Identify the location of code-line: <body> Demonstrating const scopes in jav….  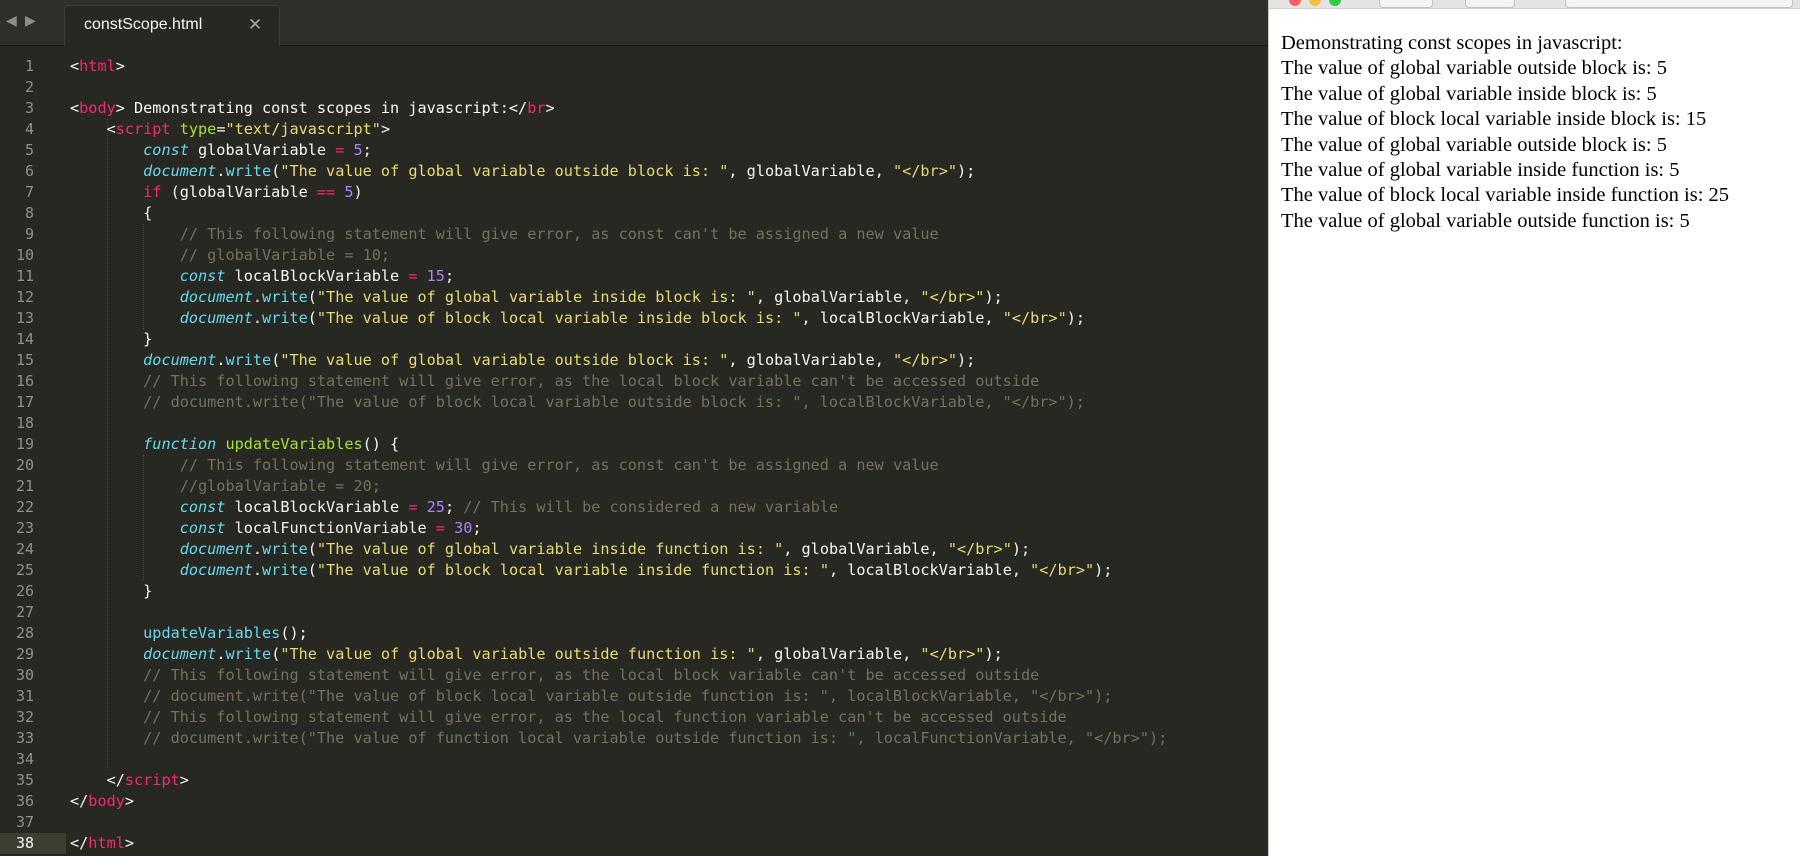
(312, 108).